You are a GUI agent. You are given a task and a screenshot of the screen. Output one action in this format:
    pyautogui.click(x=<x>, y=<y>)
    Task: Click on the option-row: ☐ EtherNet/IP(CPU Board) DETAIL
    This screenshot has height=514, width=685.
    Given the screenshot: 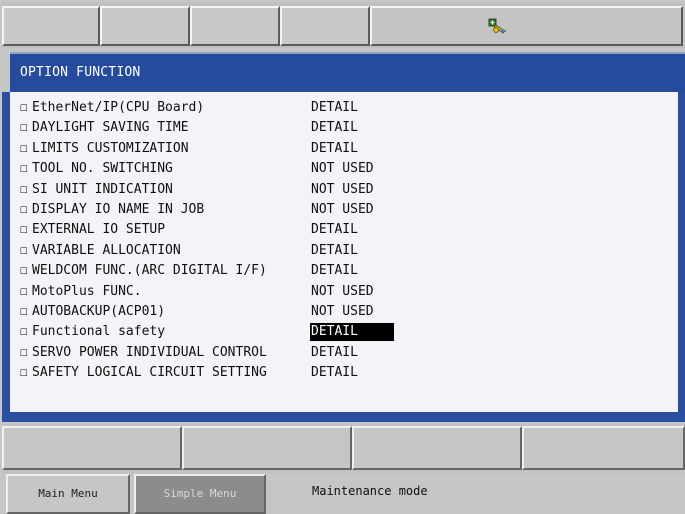 What is the action you would take?
    pyautogui.click(x=340, y=108)
    